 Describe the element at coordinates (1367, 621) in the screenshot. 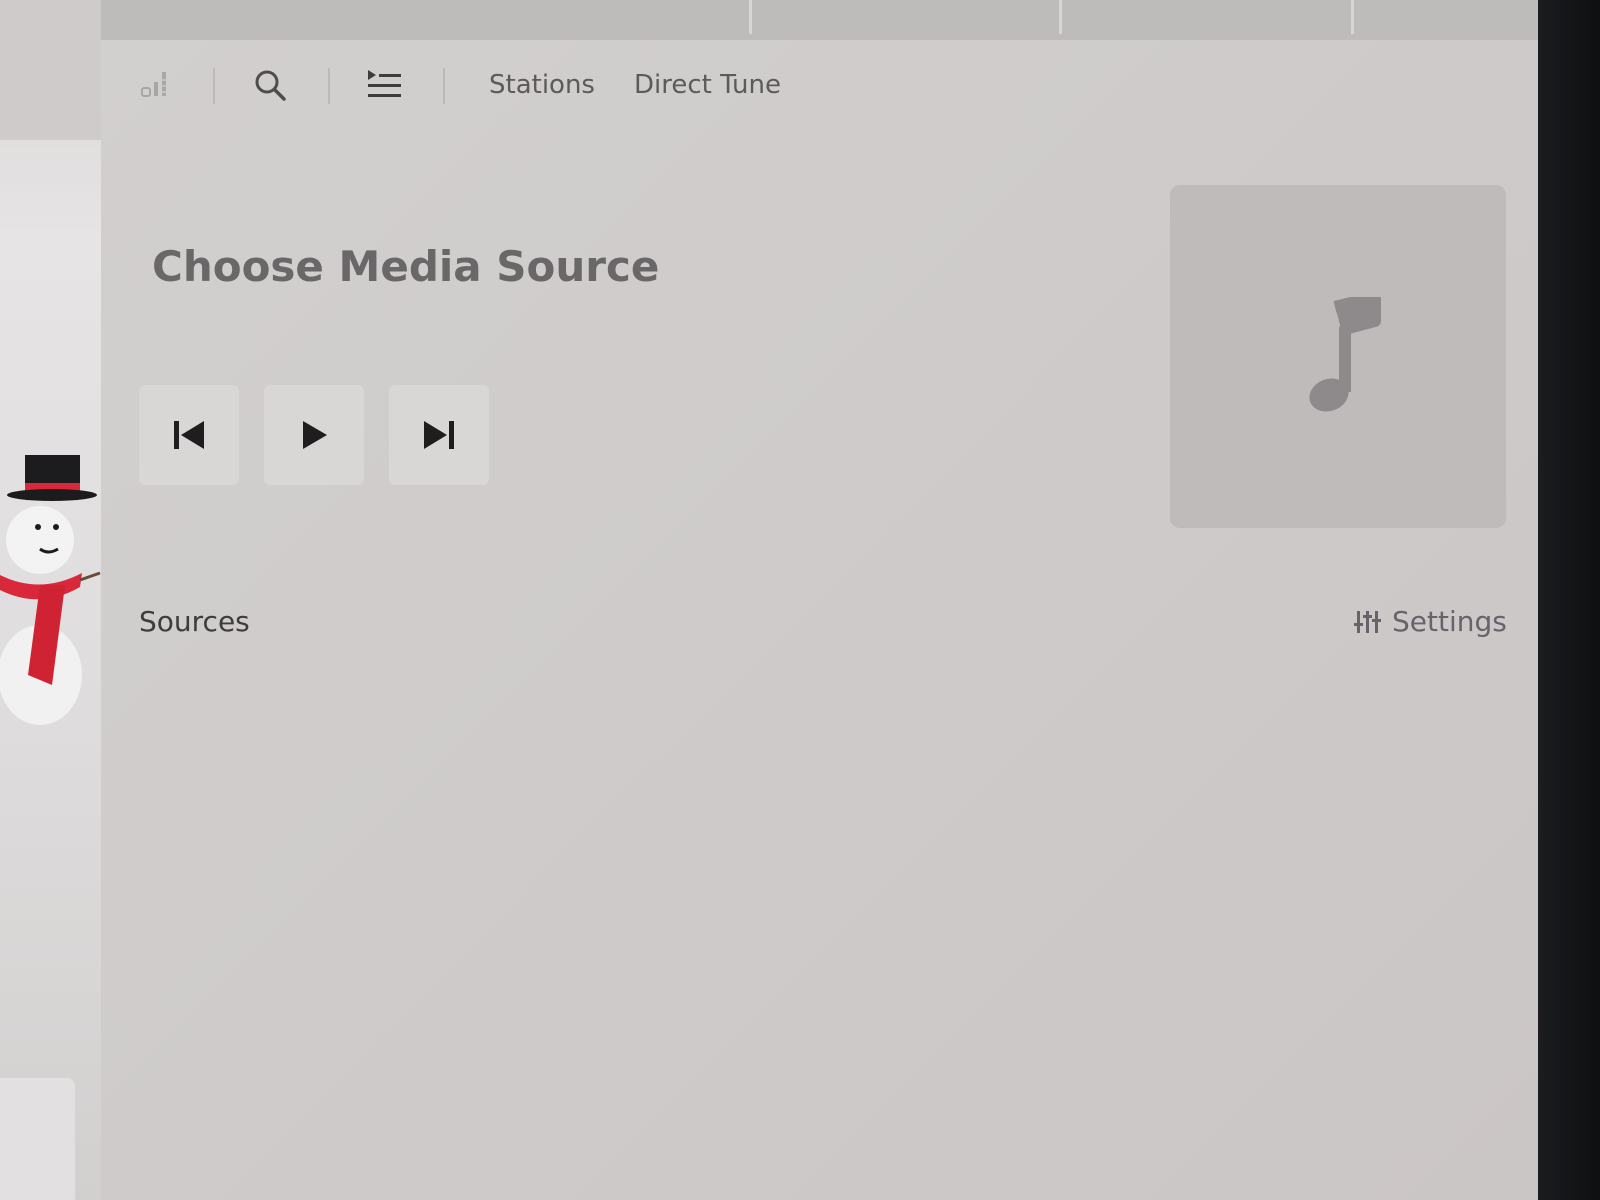

I see `sliders-icon` at that location.